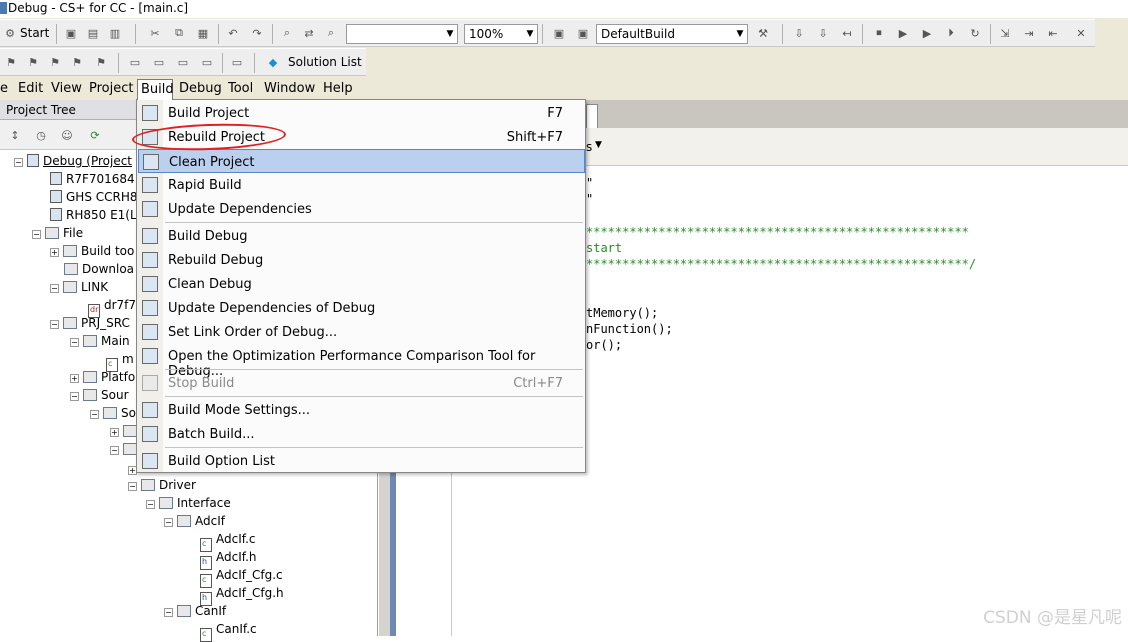 The width and height of the screenshot is (1128, 642). Describe the element at coordinates (242, 596) in the screenshot. I see `tree-node: h AdcIf_Cfg.h` at that location.